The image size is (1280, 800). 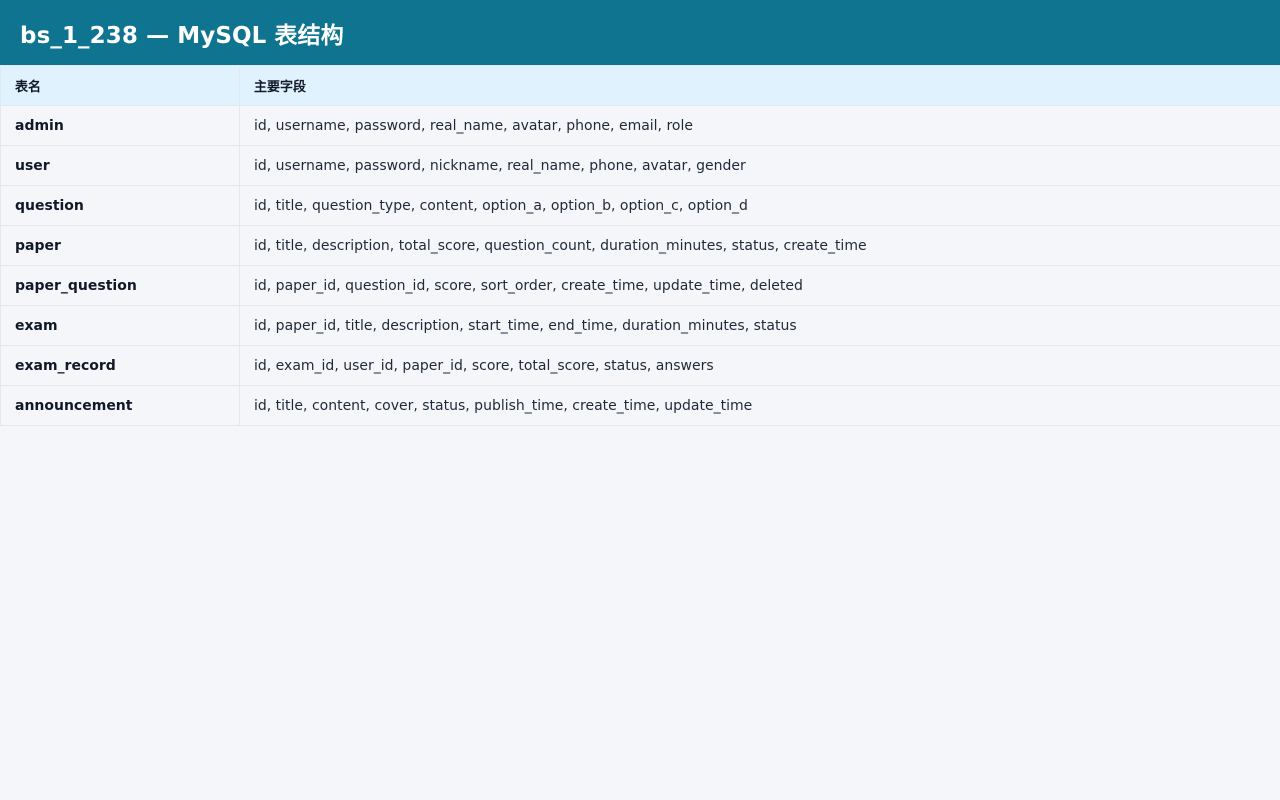 I want to click on column-header-main-fields: 主要字段, so click(x=759, y=85).